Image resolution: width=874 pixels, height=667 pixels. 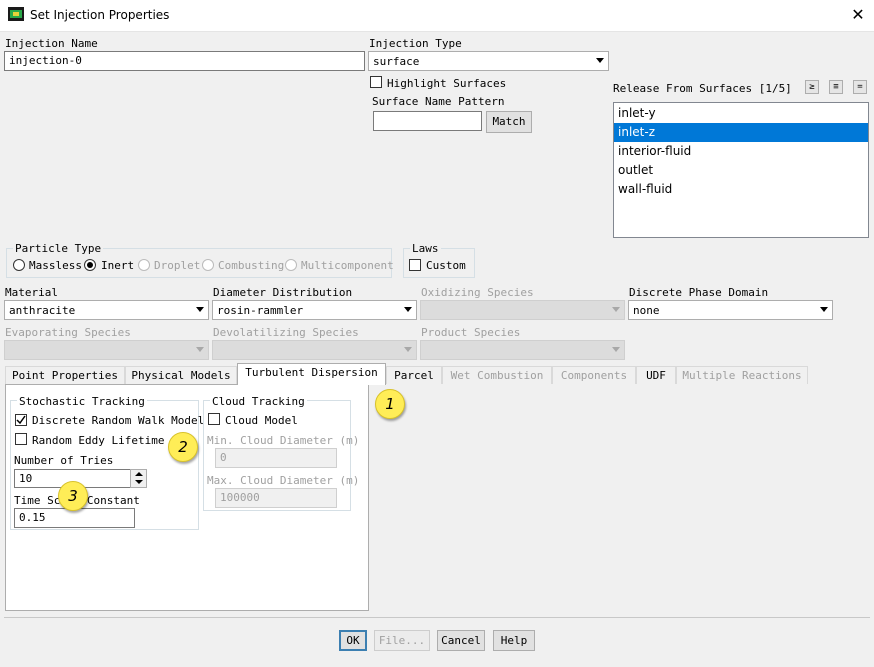 I want to click on injection-name-input: injection-0, so click(x=184, y=61).